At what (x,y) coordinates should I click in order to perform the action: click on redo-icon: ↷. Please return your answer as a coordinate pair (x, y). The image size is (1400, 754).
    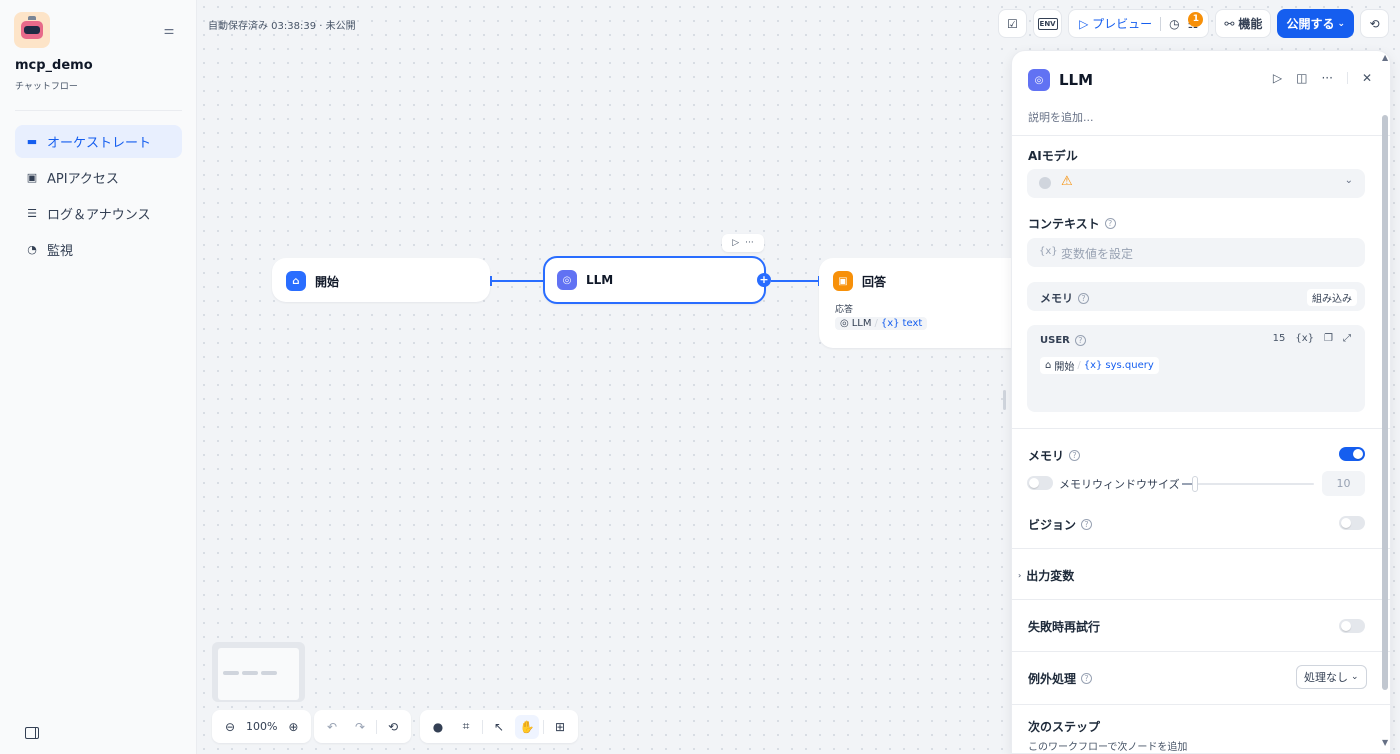
    Looking at the image, I should click on (360, 727).